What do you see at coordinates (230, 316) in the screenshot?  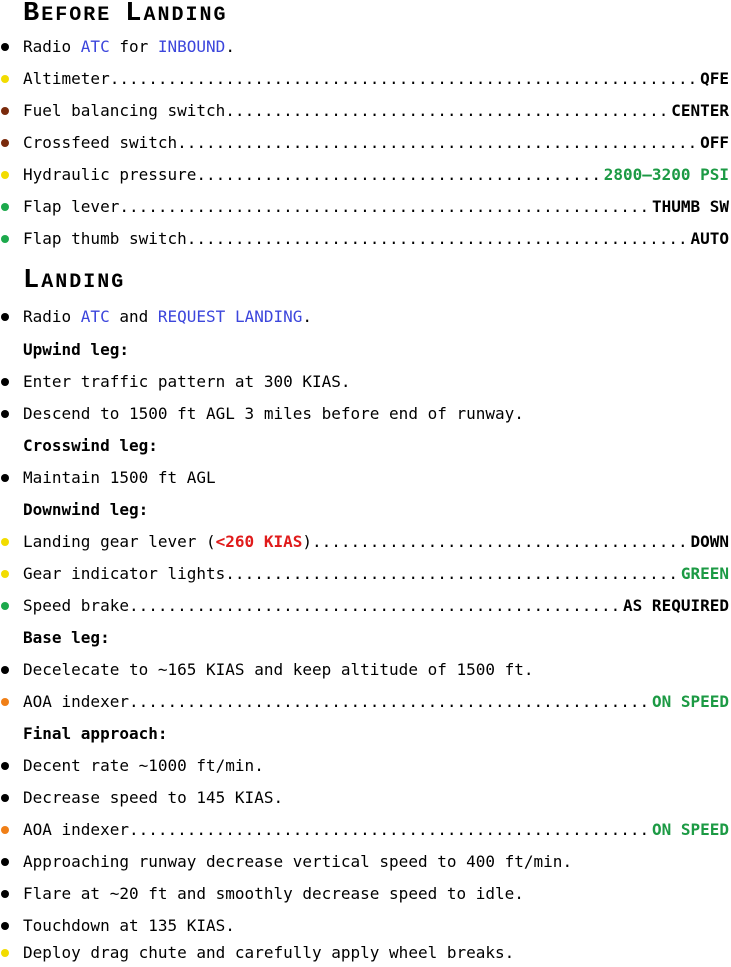 I see `keyword-request-landing: REQUEST LANDING` at bounding box center [230, 316].